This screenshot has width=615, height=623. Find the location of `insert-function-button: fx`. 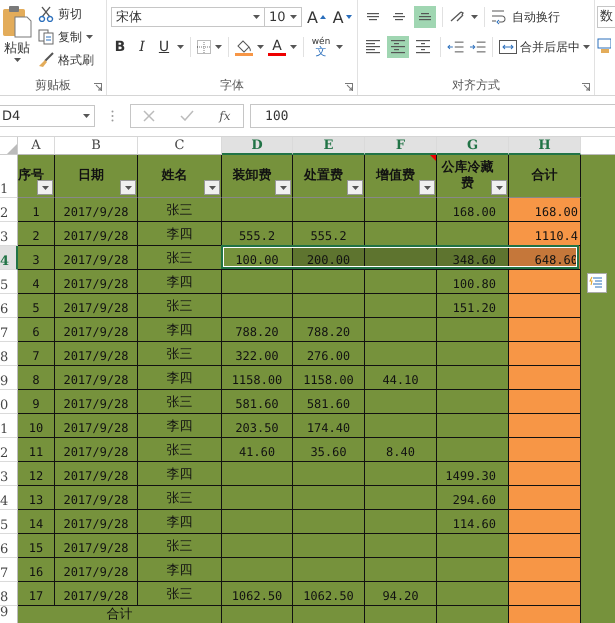

insert-function-button: fx is located at coordinates (225, 116).